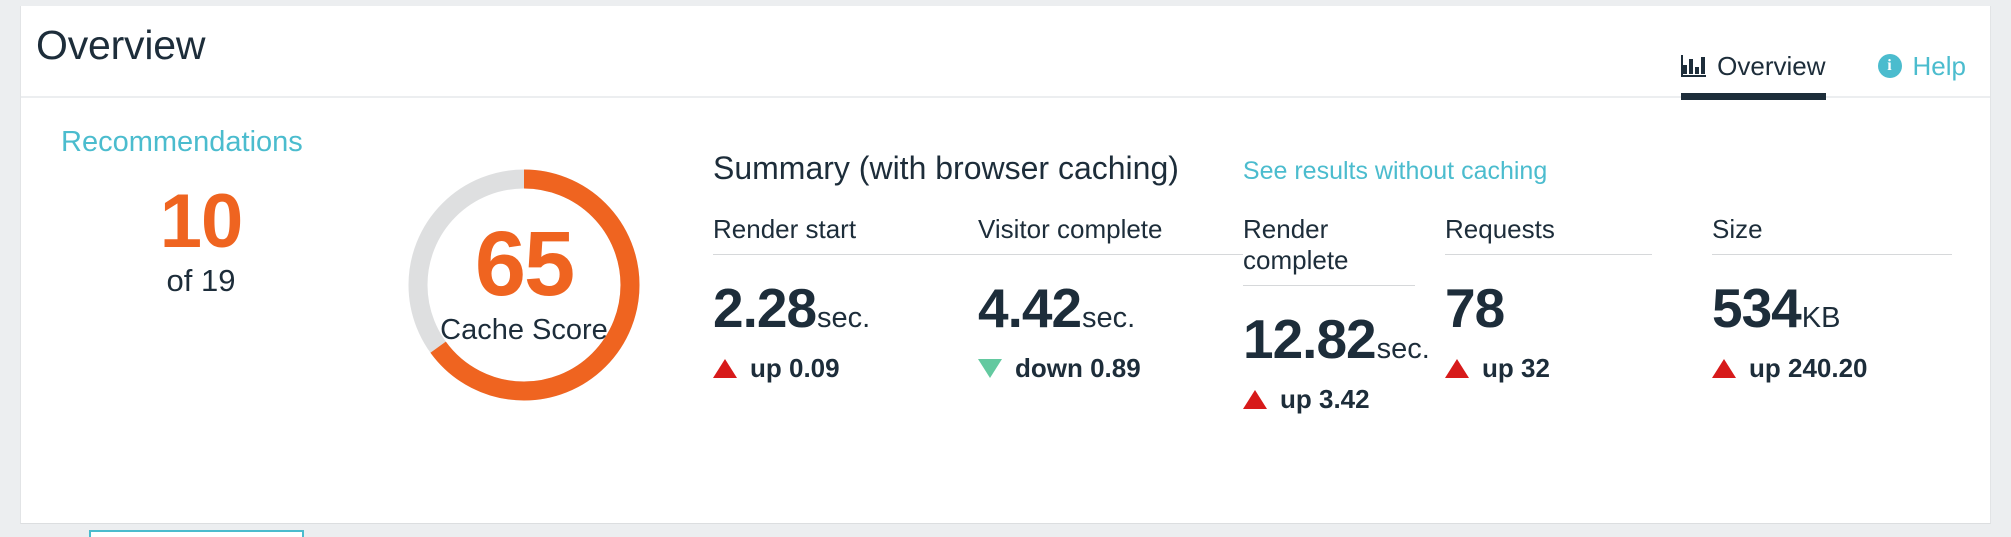 The width and height of the screenshot is (2011, 537). Describe the element at coordinates (990, 368) in the screenshot. I see `triangle-down-icon` at that location.